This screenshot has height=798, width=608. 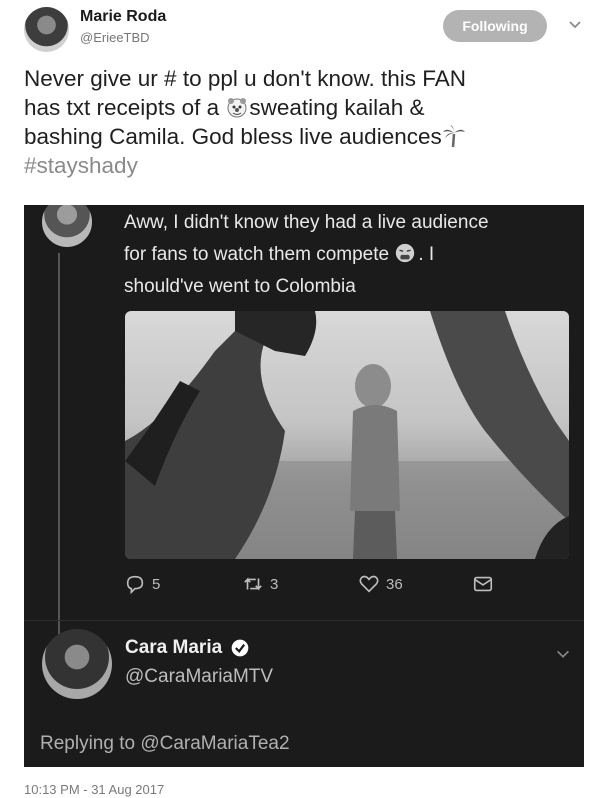 I want to click on account-name: Cara Maria, so click(x=174, y=647).